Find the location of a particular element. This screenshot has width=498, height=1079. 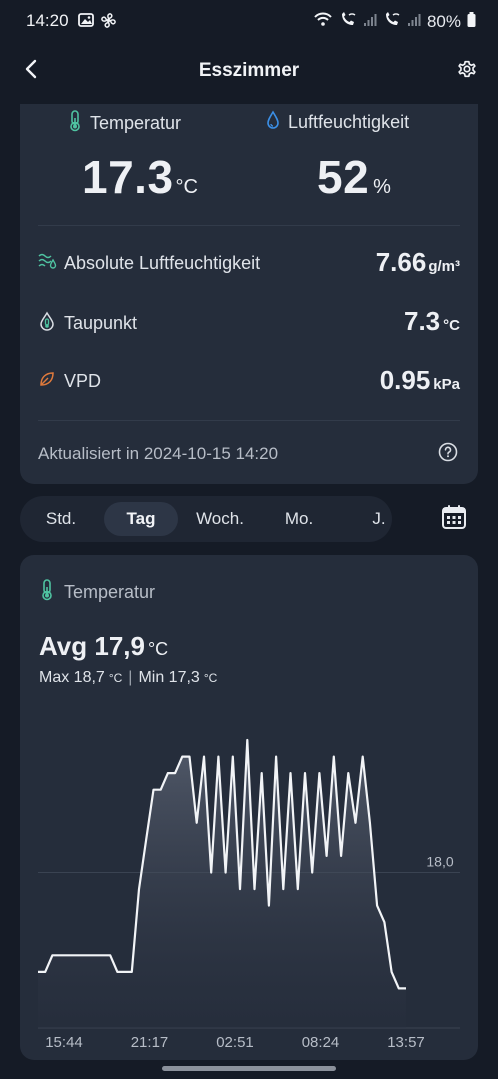

absolute-humidity-unit: g/m³ is located at coordinates (444, 266).